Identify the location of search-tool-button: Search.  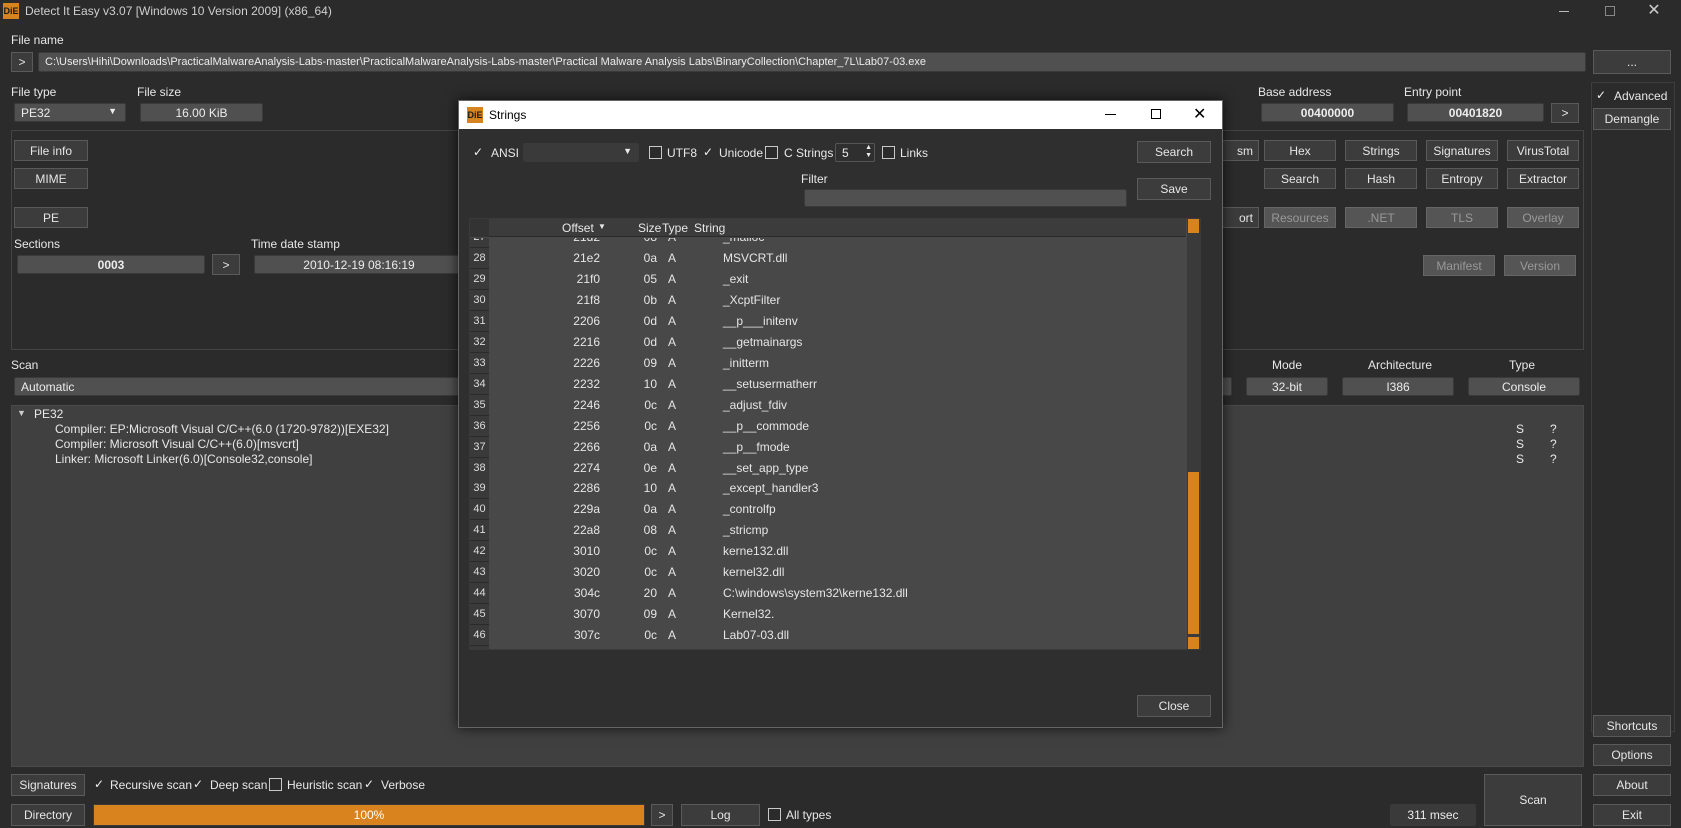
(1300, 178).